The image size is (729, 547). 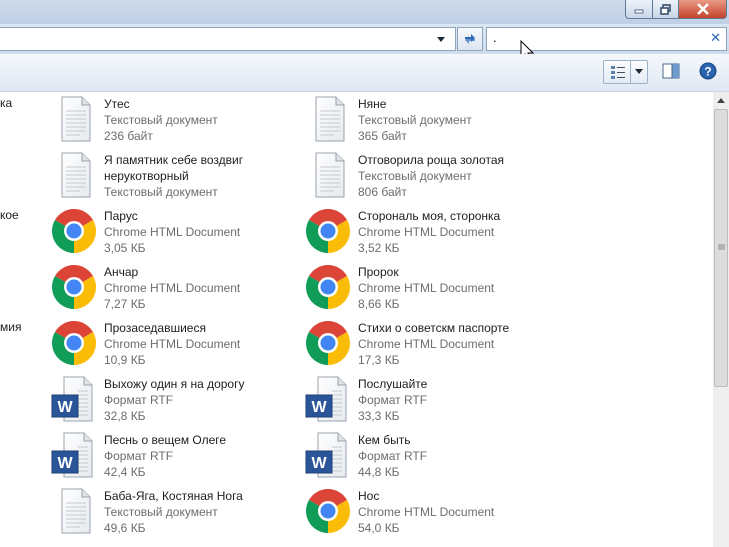 I want to click on file-name: Прозаседавшиеся, so click(x=155, y=328).